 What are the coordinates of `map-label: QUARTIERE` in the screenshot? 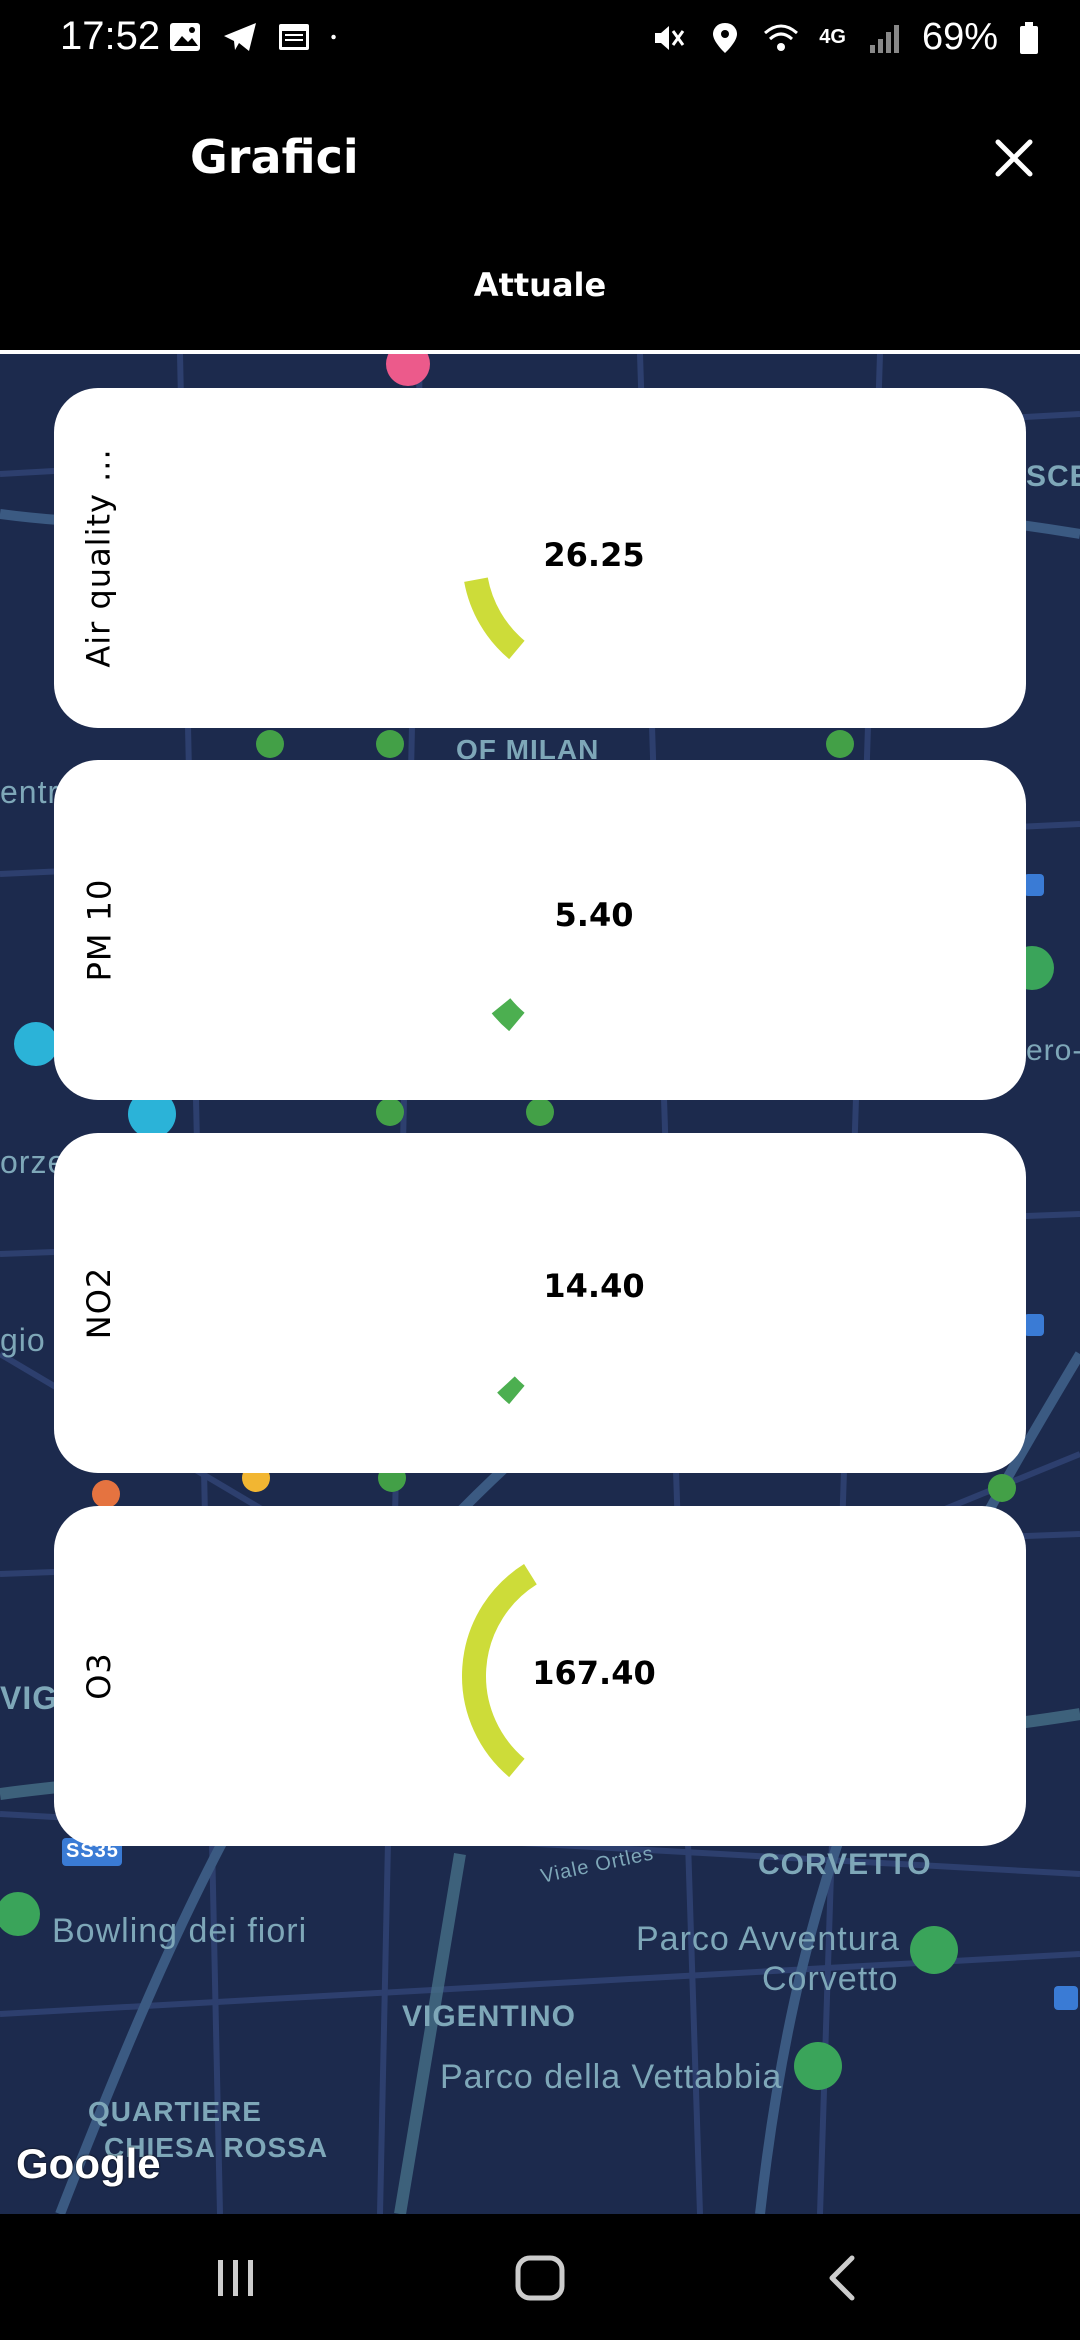 It's located at (175, 2111).